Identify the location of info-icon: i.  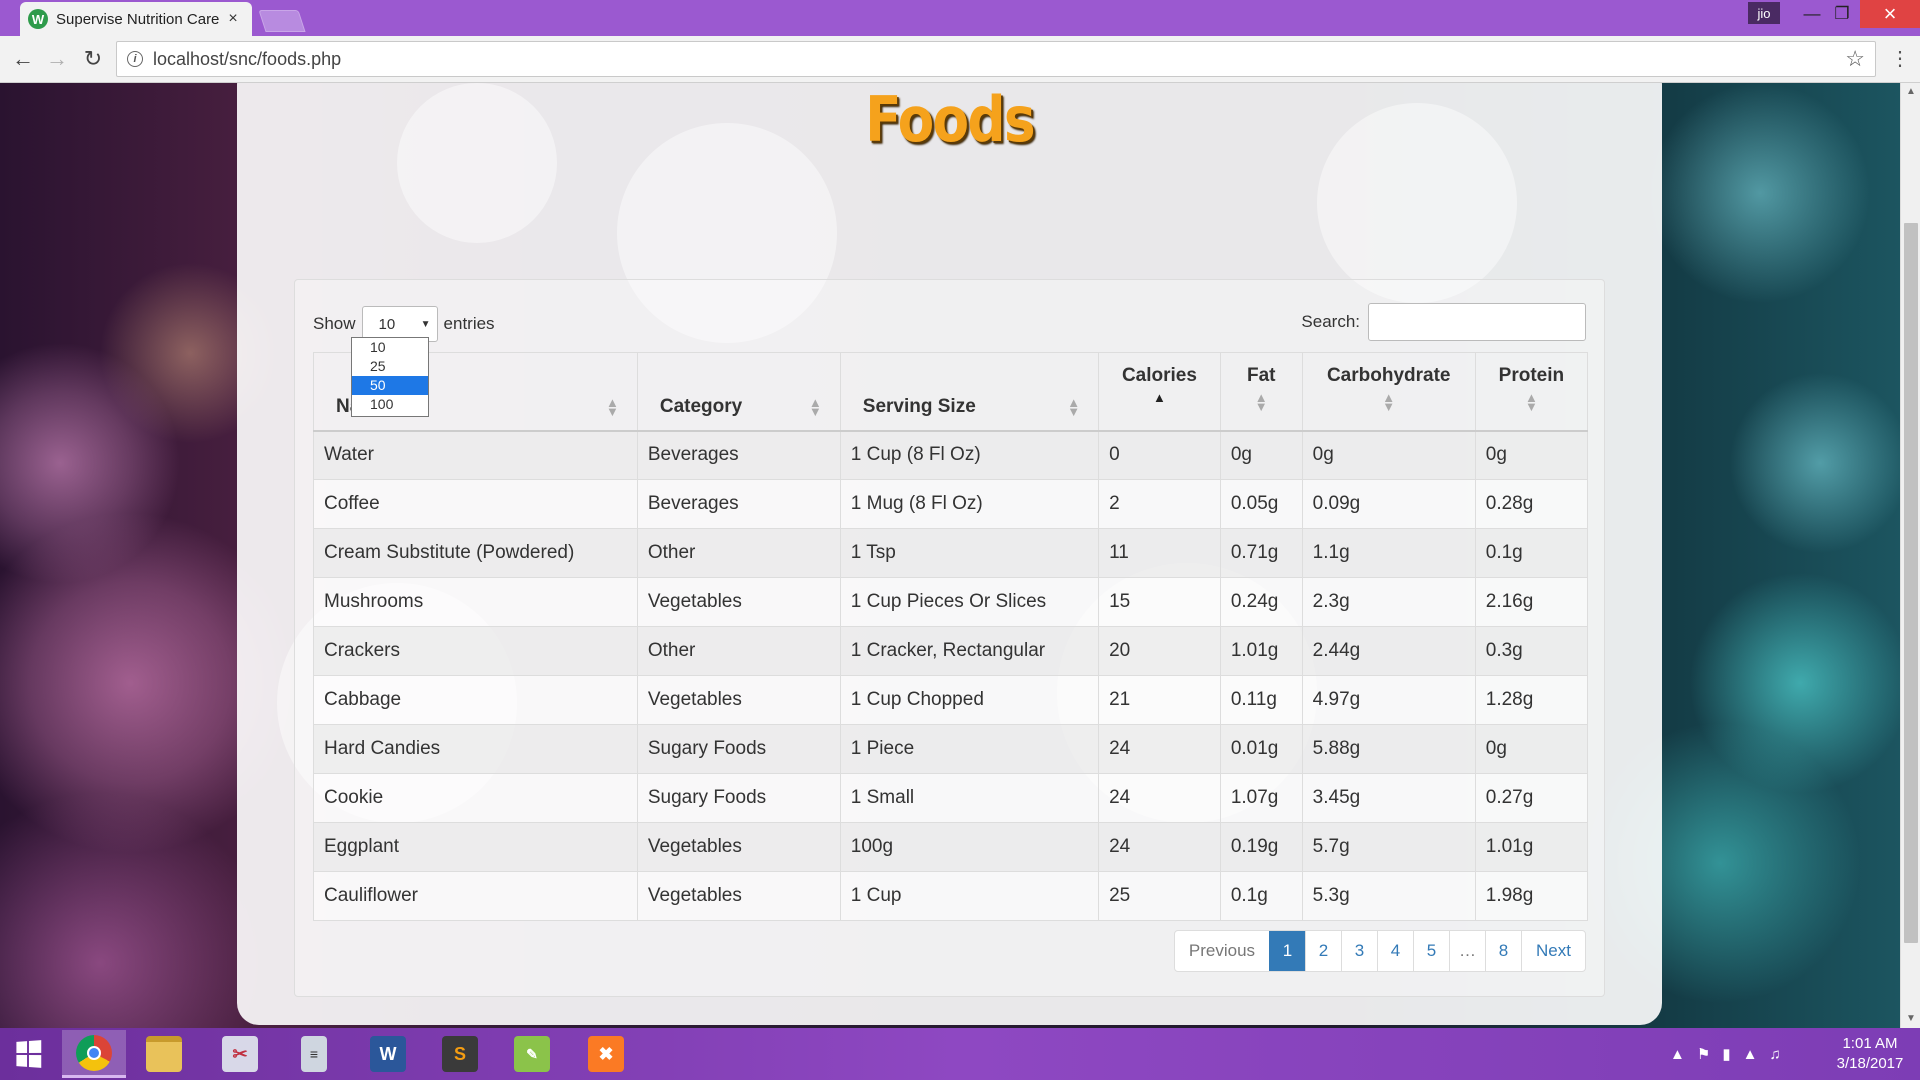
(135, 59).